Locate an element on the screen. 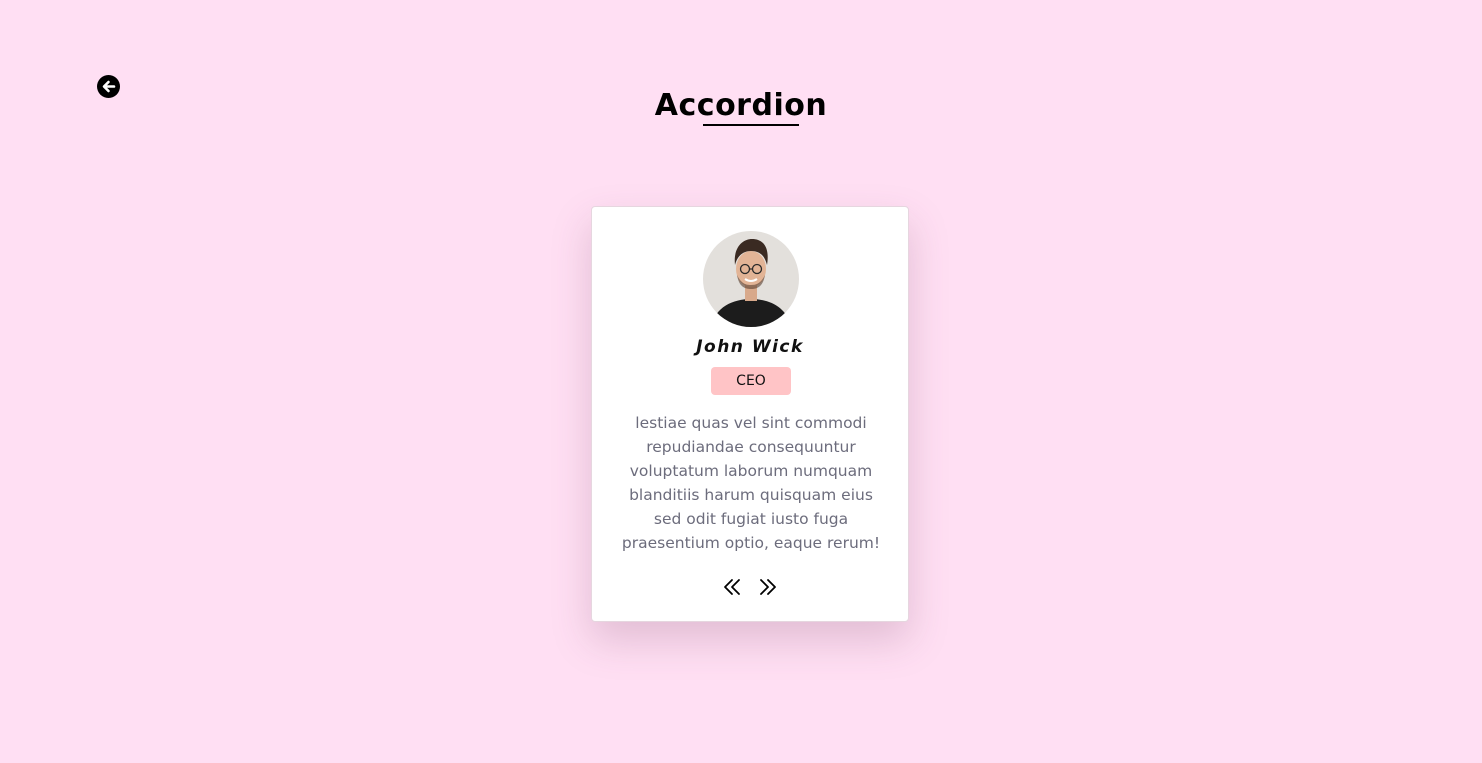 This screenshot has width=1482, height=763. double-chevron-left-icon is located at coordinates (732, 587).